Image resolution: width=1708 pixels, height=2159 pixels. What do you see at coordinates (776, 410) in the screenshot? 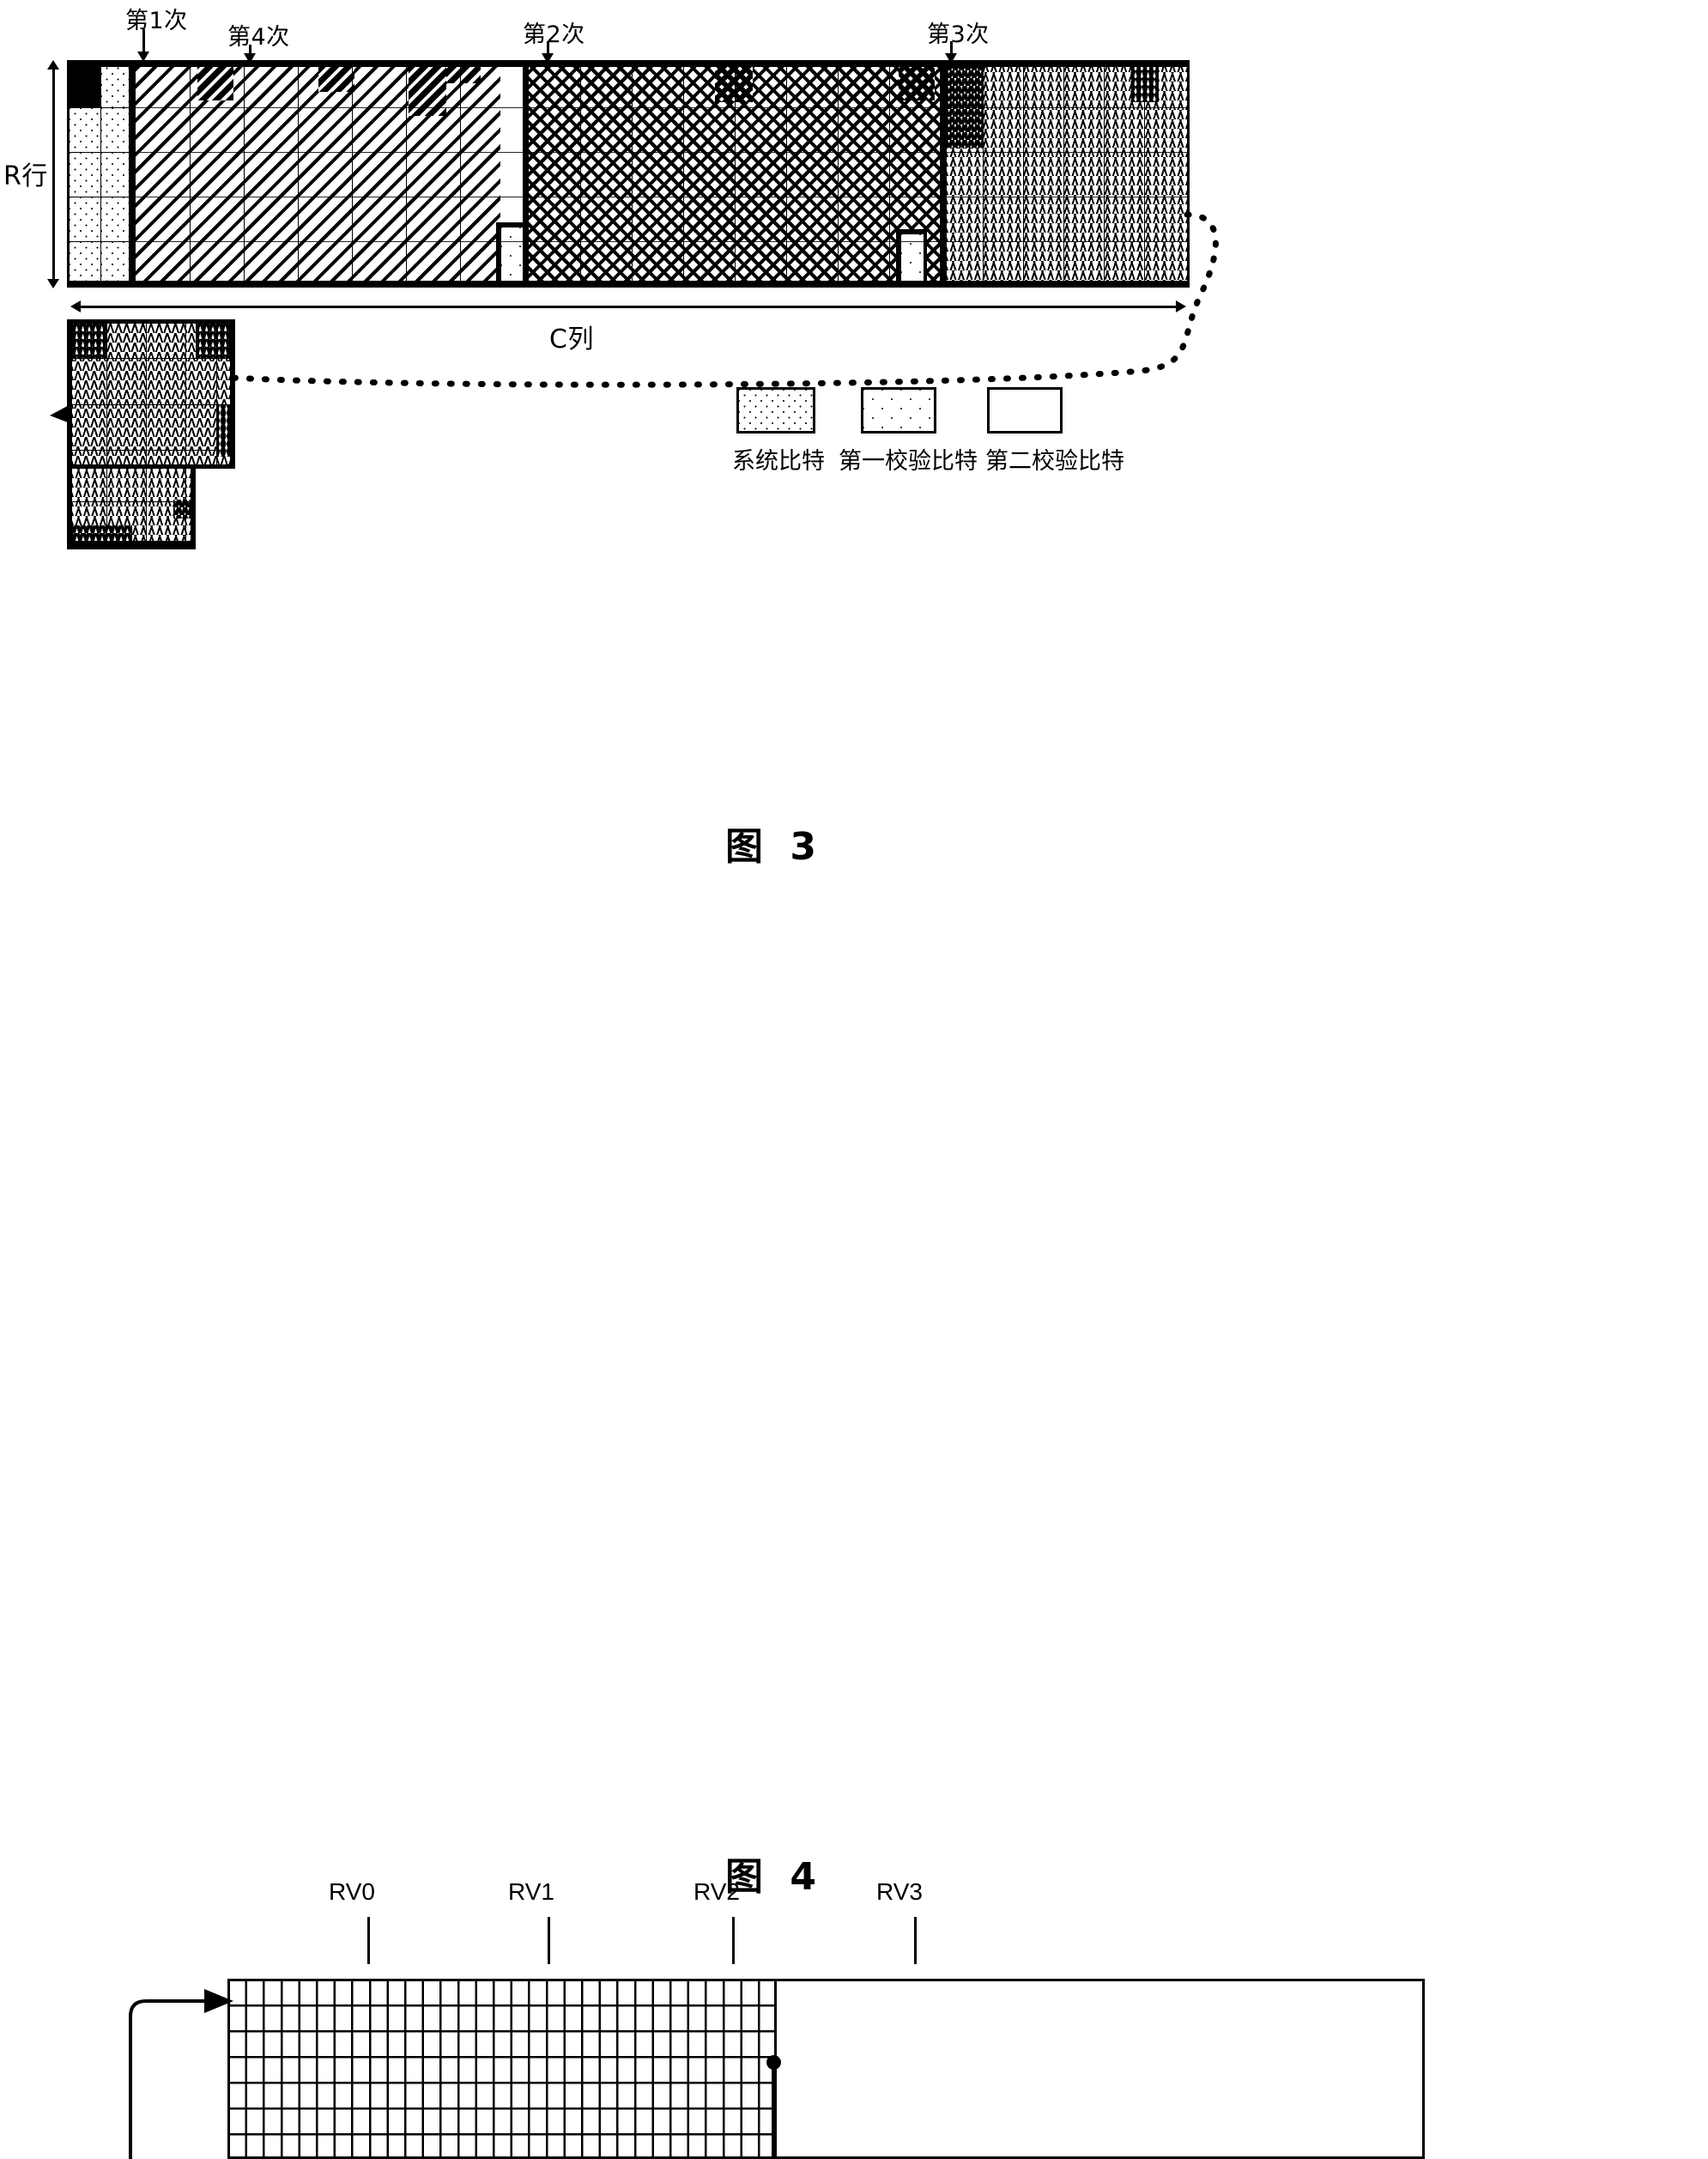
I see `legend-swatch-systematic` at bounding box center [776, 410].